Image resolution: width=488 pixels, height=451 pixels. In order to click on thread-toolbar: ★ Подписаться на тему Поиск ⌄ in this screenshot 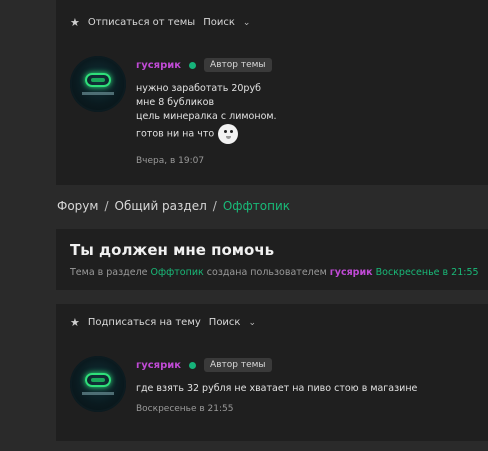, I will do `click(163, 322)`.